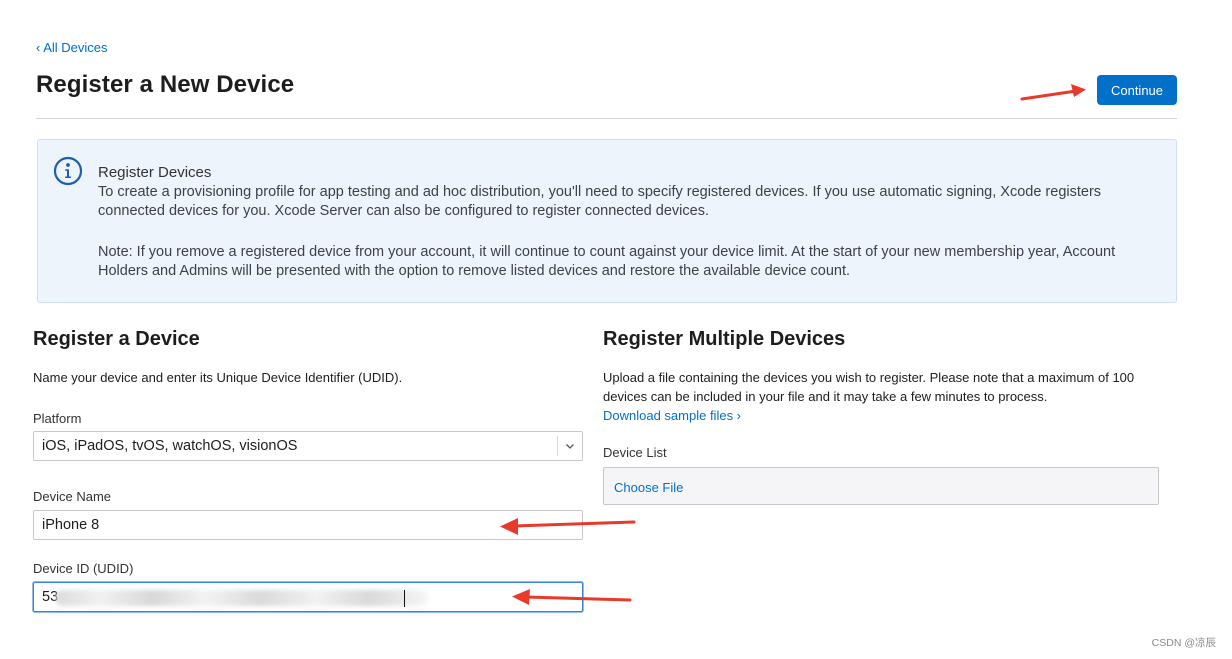  What do you see at coordinates (242, 598) in the screenshot?
I see `udid-redaction` at bounding box center [242, 598].